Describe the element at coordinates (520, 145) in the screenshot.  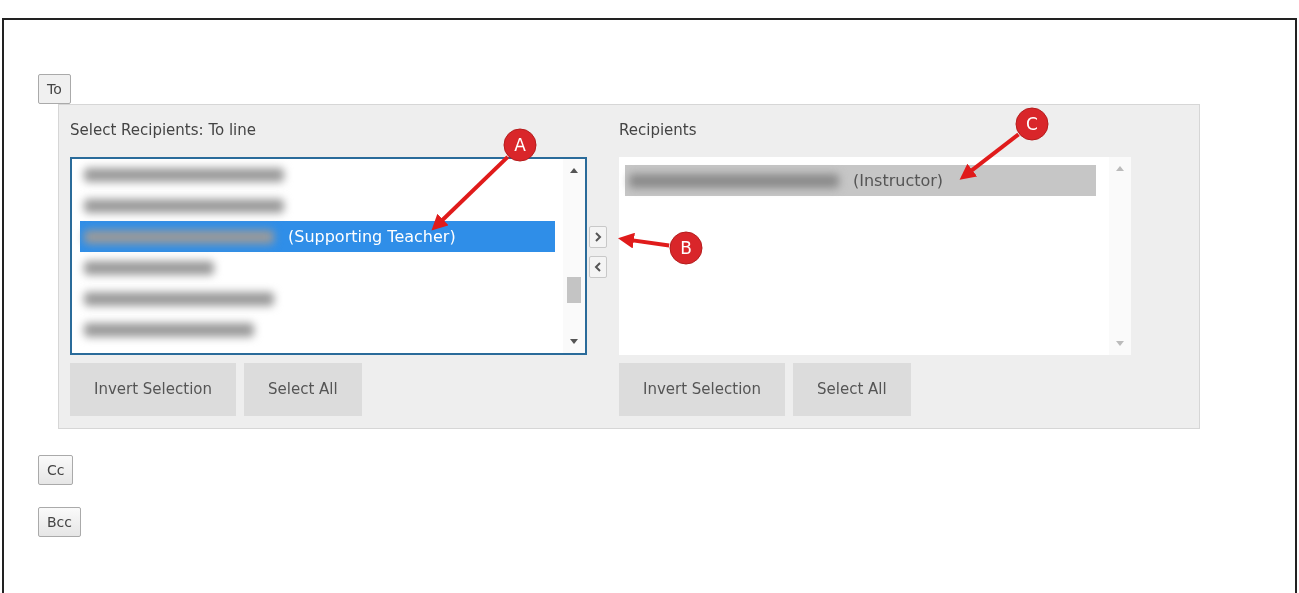
I see `annotation-badge: A` at that location.